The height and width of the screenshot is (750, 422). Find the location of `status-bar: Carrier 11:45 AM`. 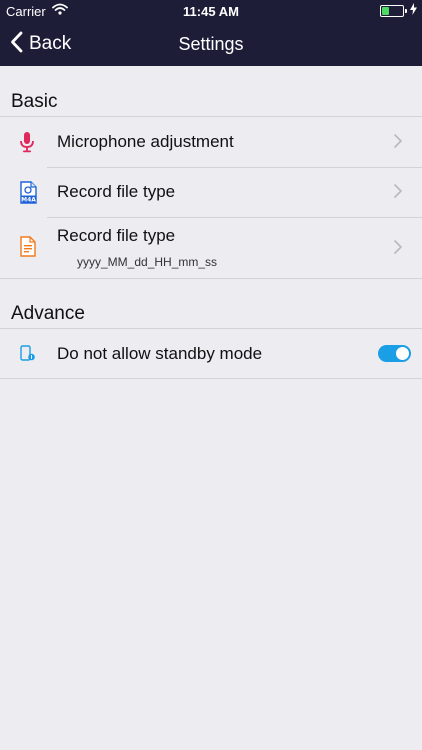

status-bar: Carrier 11:45 AM is located at coordinates (211, 11).